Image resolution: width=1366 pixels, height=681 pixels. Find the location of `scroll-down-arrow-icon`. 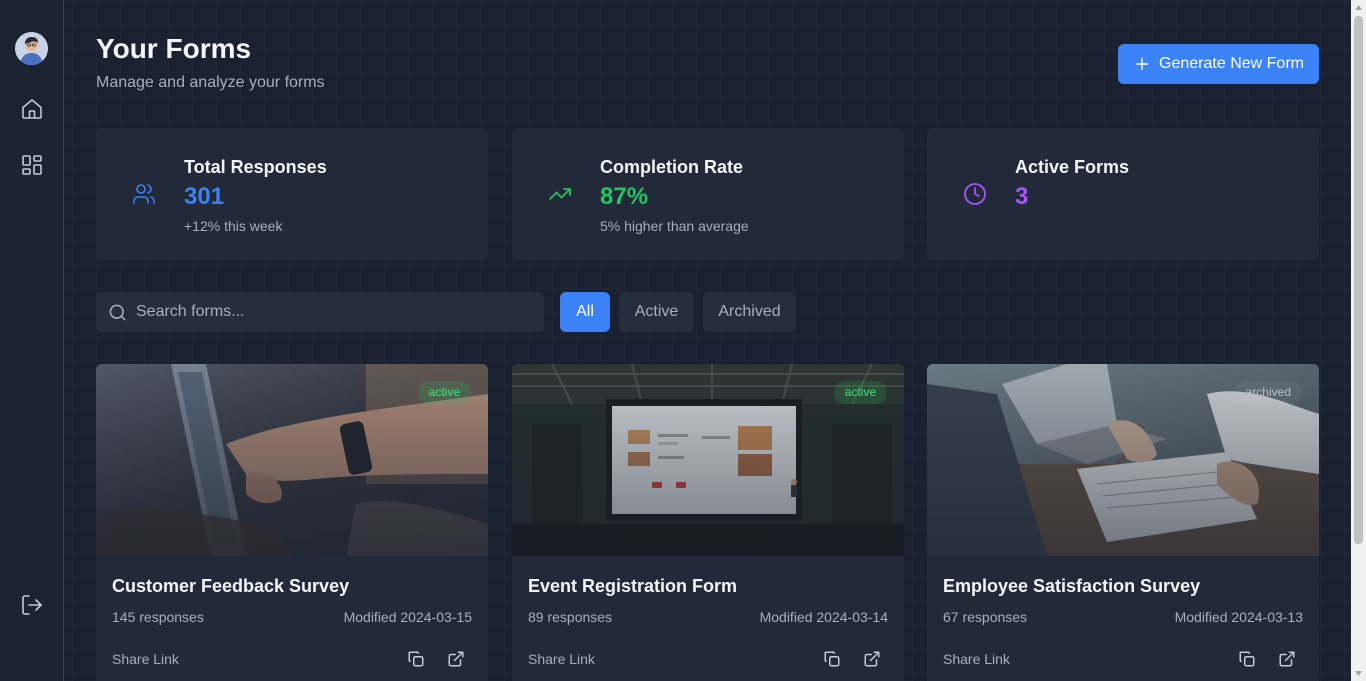

scroll-down-arrow-icon is located at coordinates (1358, 673).